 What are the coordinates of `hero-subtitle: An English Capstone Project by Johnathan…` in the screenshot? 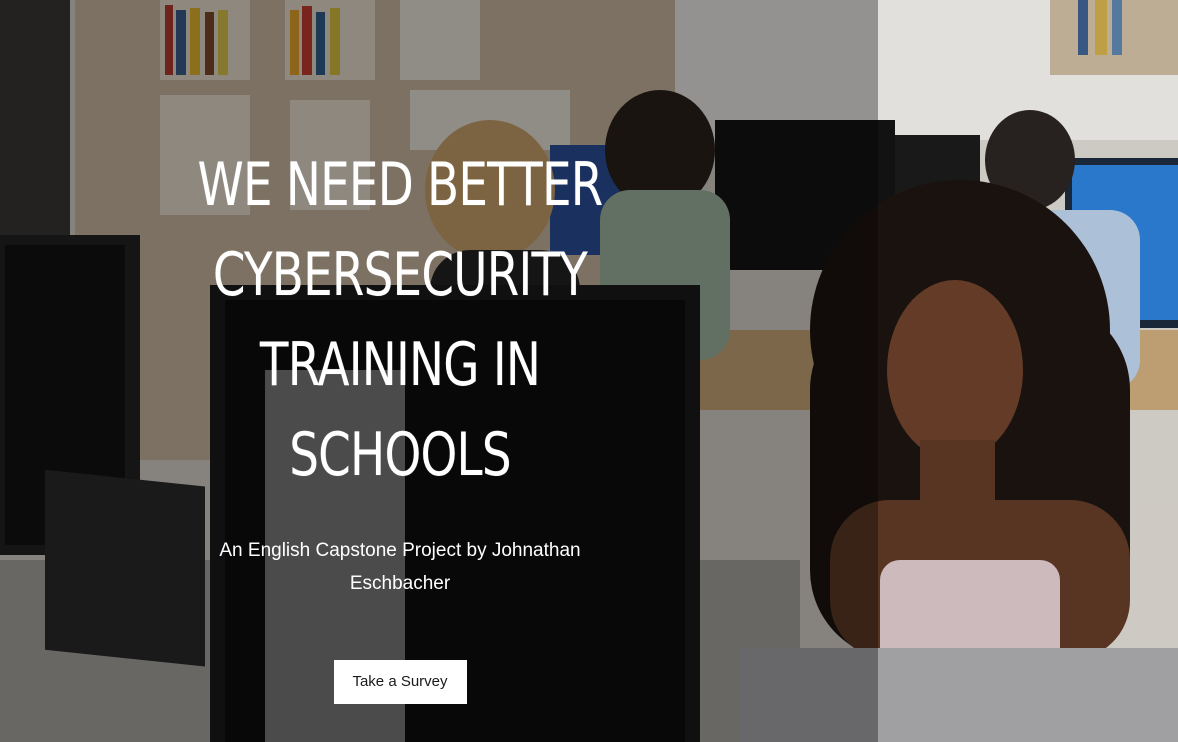 It's located at (400, 567).